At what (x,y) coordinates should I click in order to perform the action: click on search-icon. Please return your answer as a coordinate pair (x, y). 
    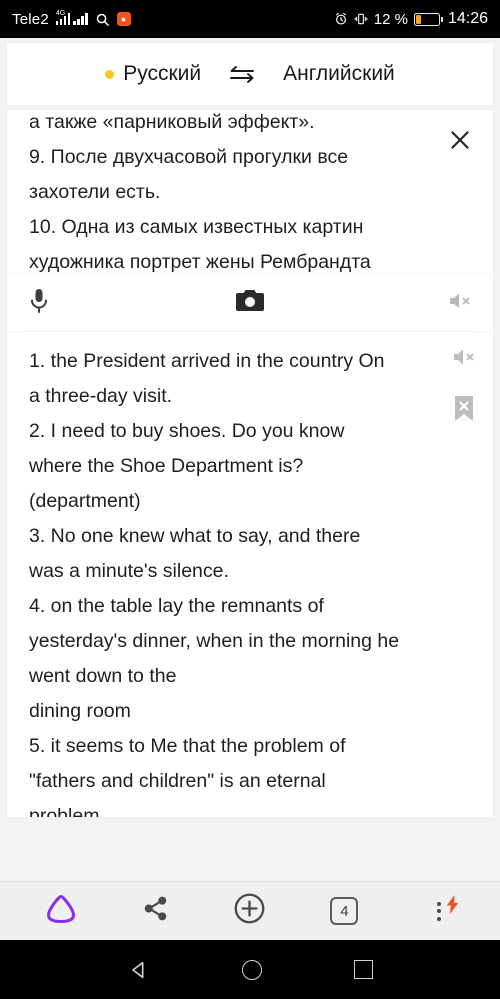
    Looking at the image, I should click on (102, 19).